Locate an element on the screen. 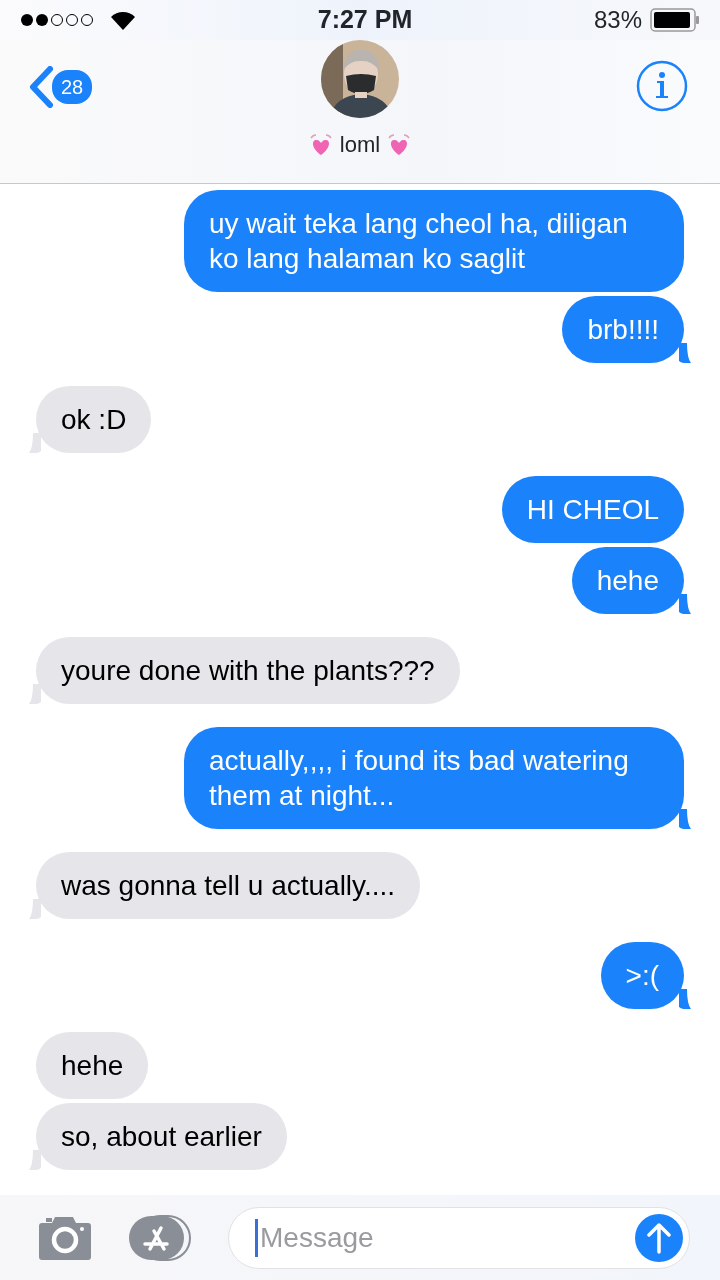 The width and height of the screenshot is (720, 1280). app-store-icon is located at coordinates (160, 1237).